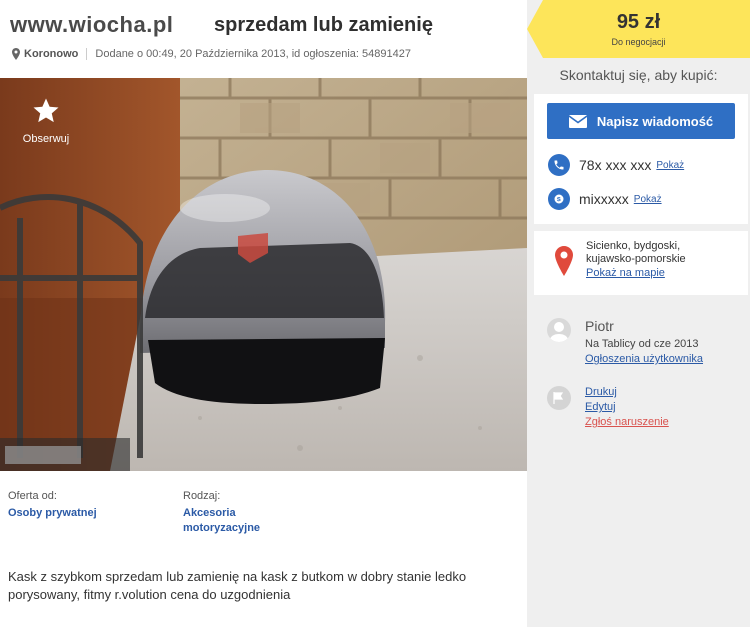 The width and height of the screenshot is (750, 627). I want to click on address-line2: kujawsko-pomorskie, so click(636, 259).